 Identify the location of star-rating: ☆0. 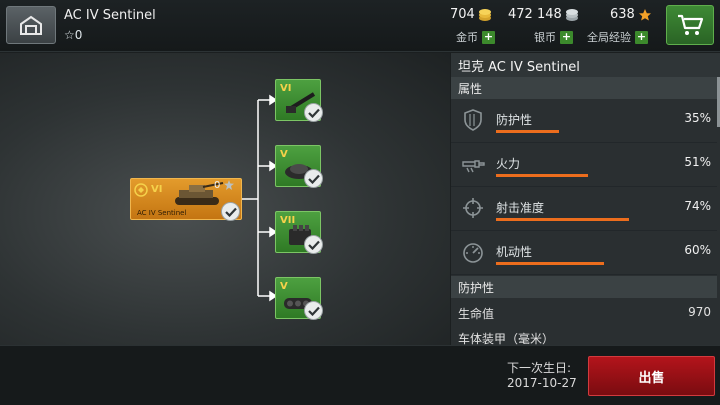
(73, 35).